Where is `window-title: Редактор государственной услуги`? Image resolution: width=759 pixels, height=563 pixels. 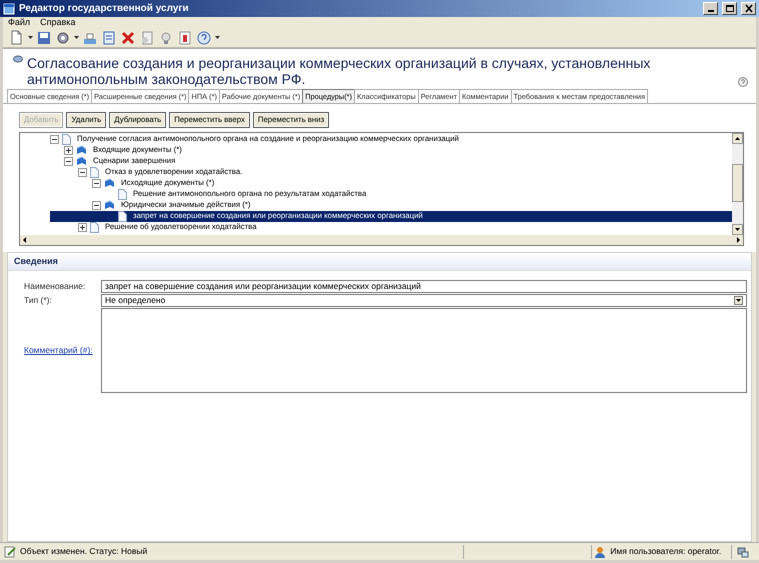 window-title: Редактор государственной услуги is located at coordinates (104, 9).